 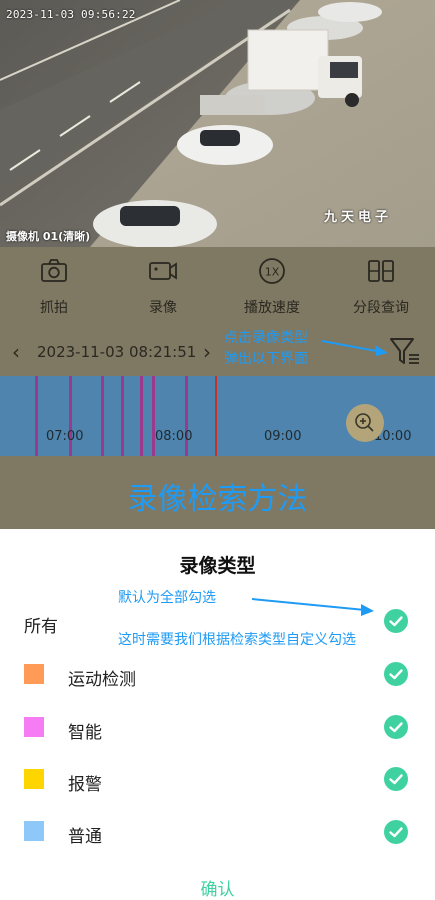 I want to click on type-normal-checkbox, so click(x=396, y=832).